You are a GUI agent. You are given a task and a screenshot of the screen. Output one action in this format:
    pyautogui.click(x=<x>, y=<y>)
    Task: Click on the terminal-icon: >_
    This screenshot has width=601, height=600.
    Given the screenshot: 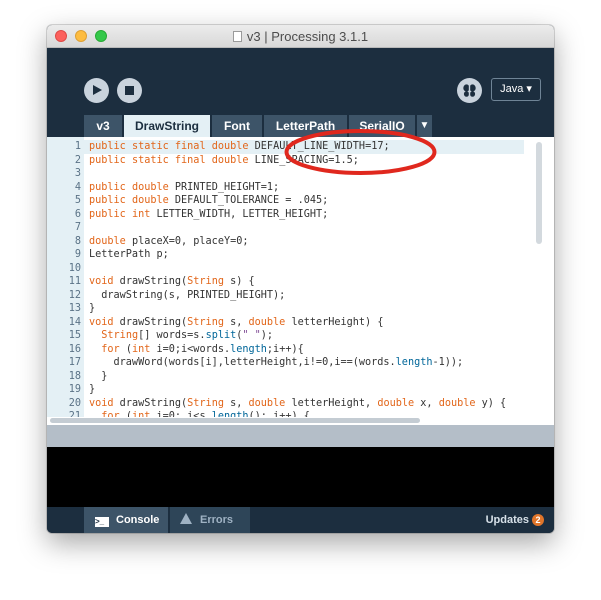 What is the action you would take?
    pyautogui.click(x=102, y=522)
    